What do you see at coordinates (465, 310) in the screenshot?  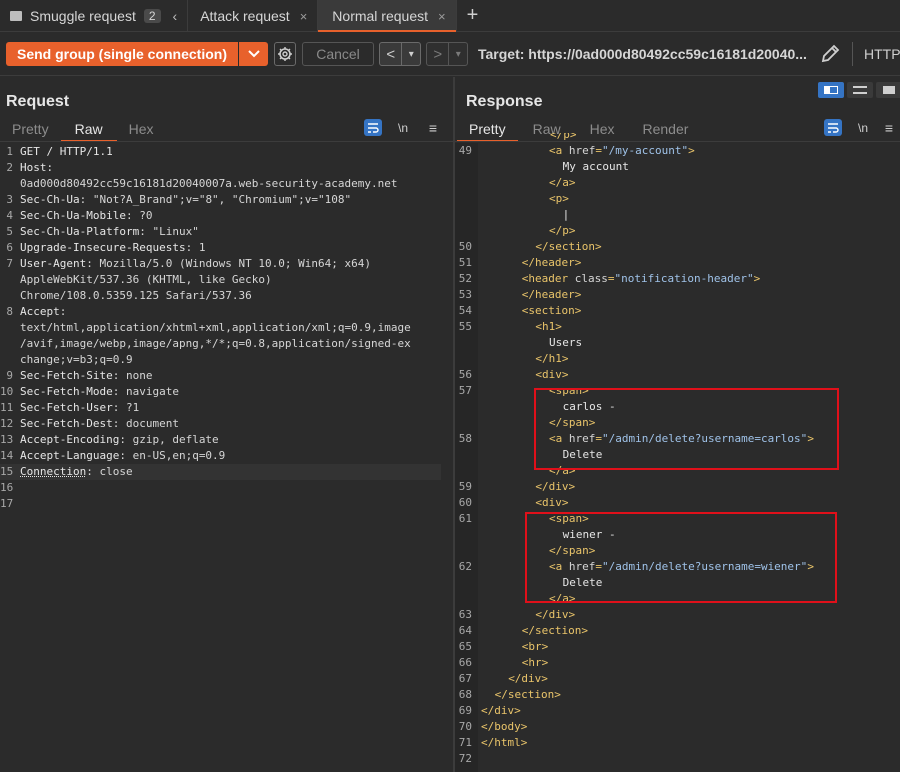 I see `line-number: 54` at bounding box center [465, 310].